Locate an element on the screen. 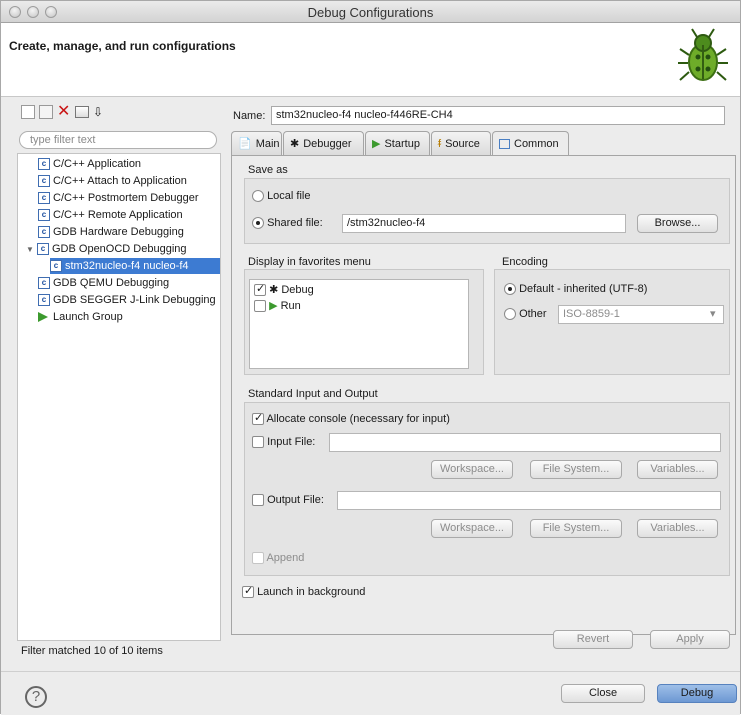  run-icon: ▶ is located at coordinates (273, 306).